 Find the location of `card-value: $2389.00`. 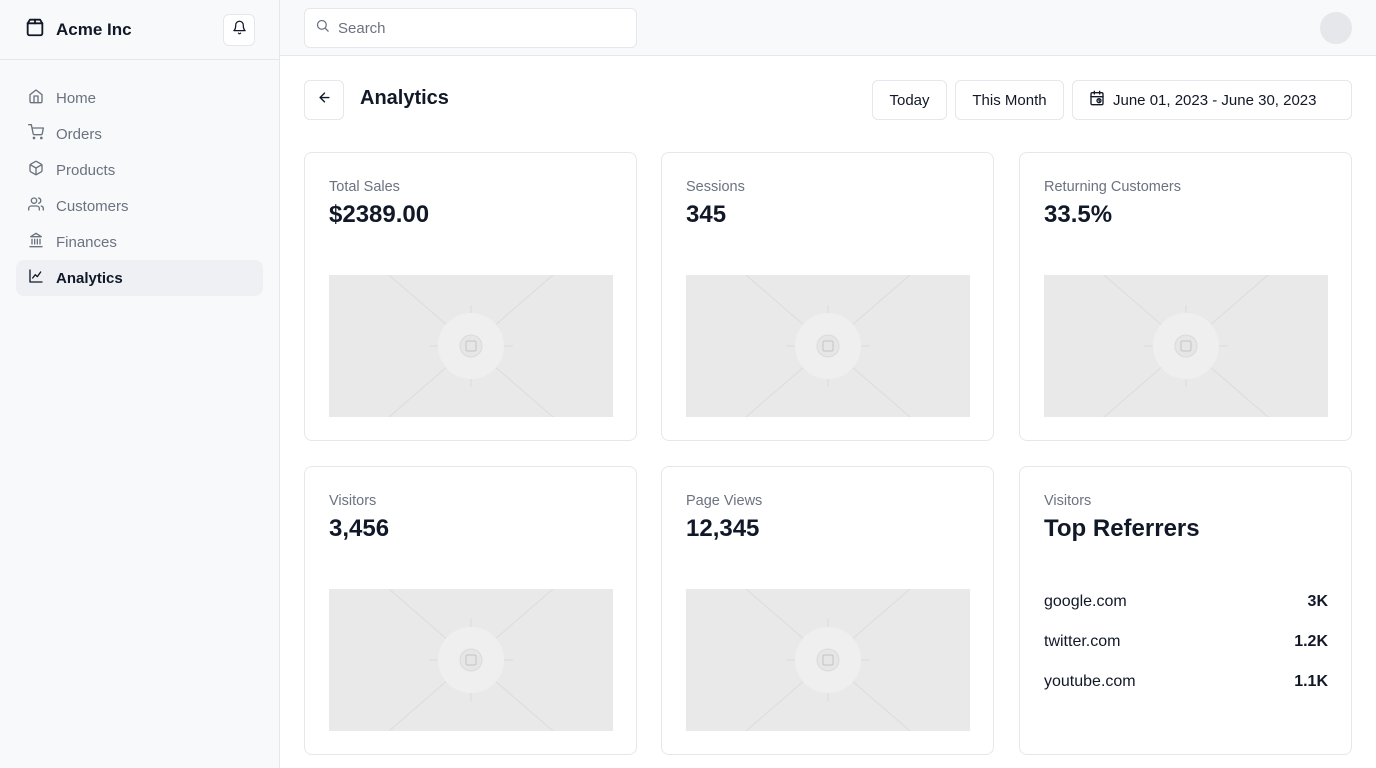

card-value: $2389.00 is located at coordinates (379, 214).